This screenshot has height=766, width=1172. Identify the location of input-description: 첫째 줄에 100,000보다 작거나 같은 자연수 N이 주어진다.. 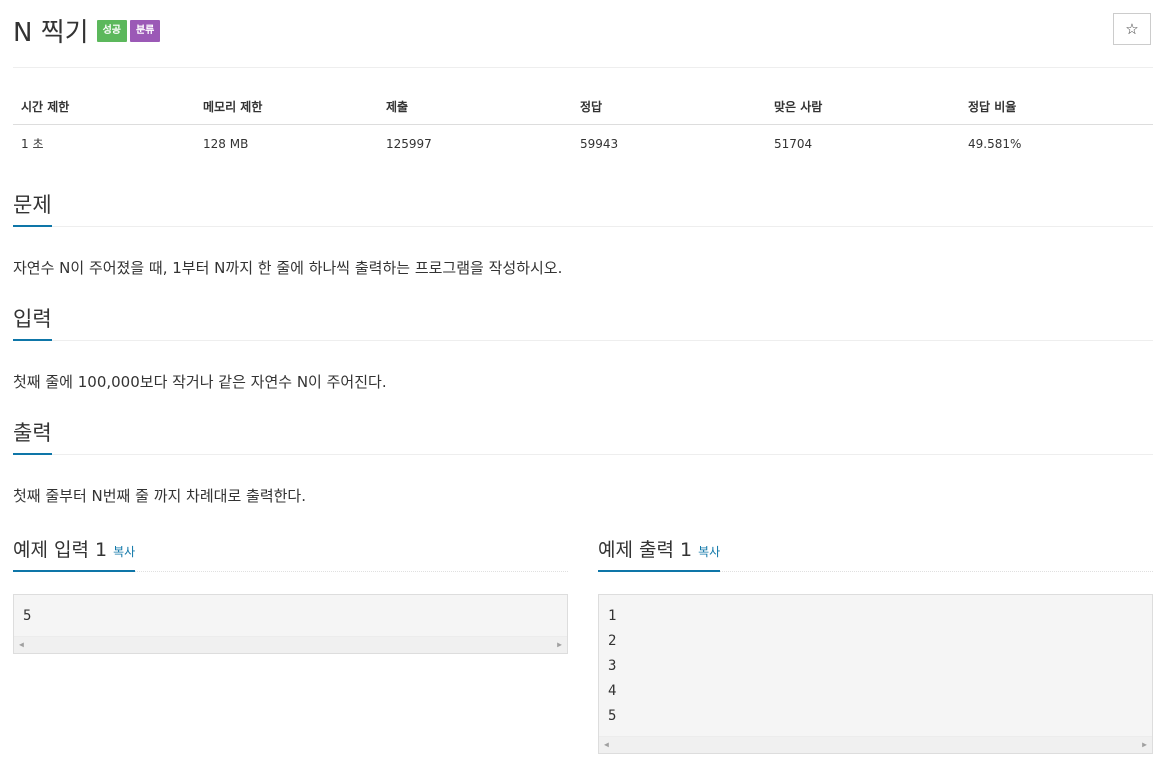
(200, 382).